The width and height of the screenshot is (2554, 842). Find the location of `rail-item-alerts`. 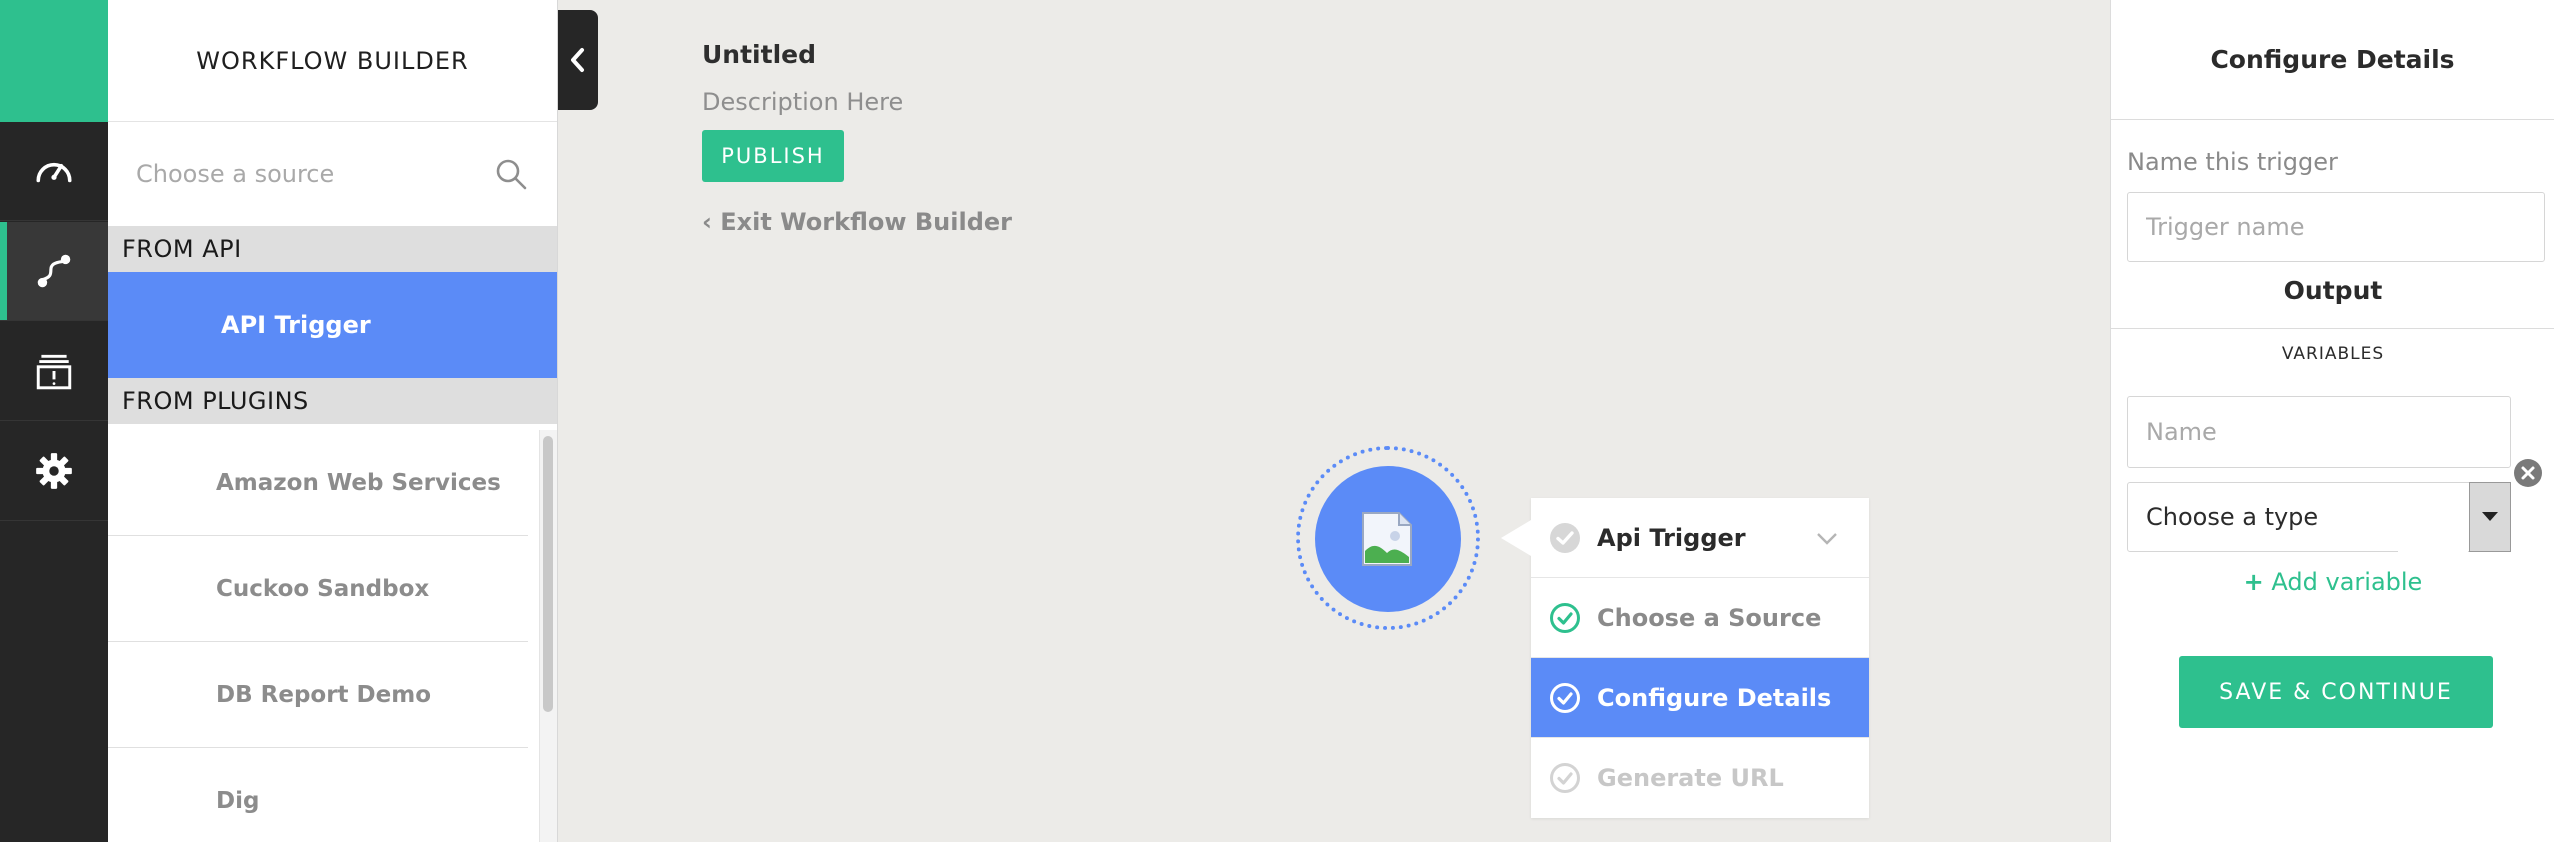

rail-item-alerts is located at coordinates (54, 371).